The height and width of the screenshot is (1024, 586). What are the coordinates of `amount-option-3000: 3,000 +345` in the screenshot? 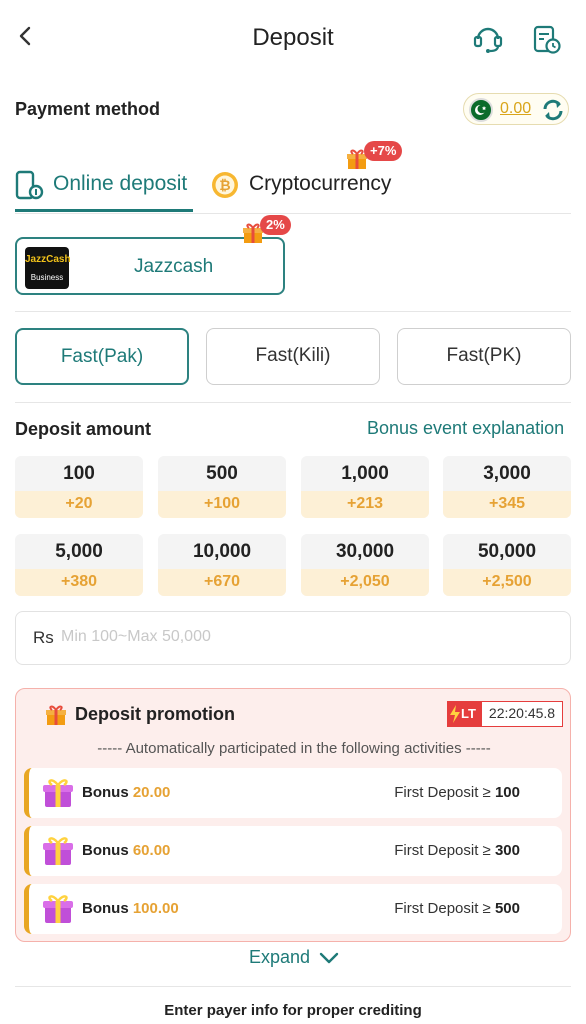 It's located at (507, 487).